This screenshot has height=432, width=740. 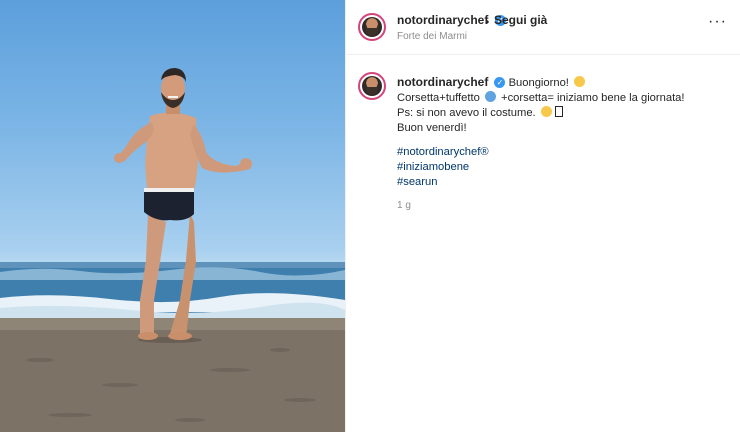 I want to click on blue-face-emoji-icon, so click(x=490, y=96).